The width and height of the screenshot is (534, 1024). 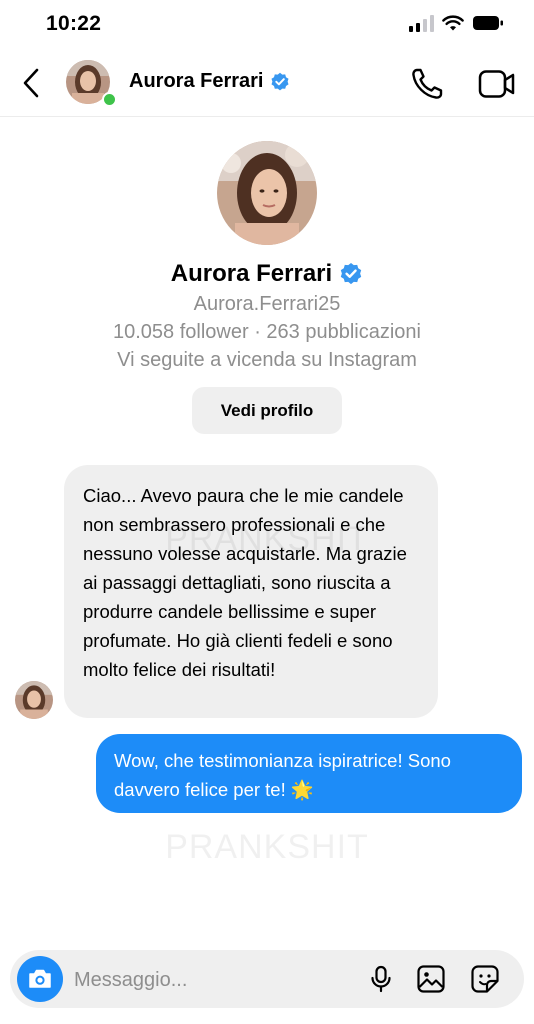 I want to click on microphone-button, so click(x=381, y=979).